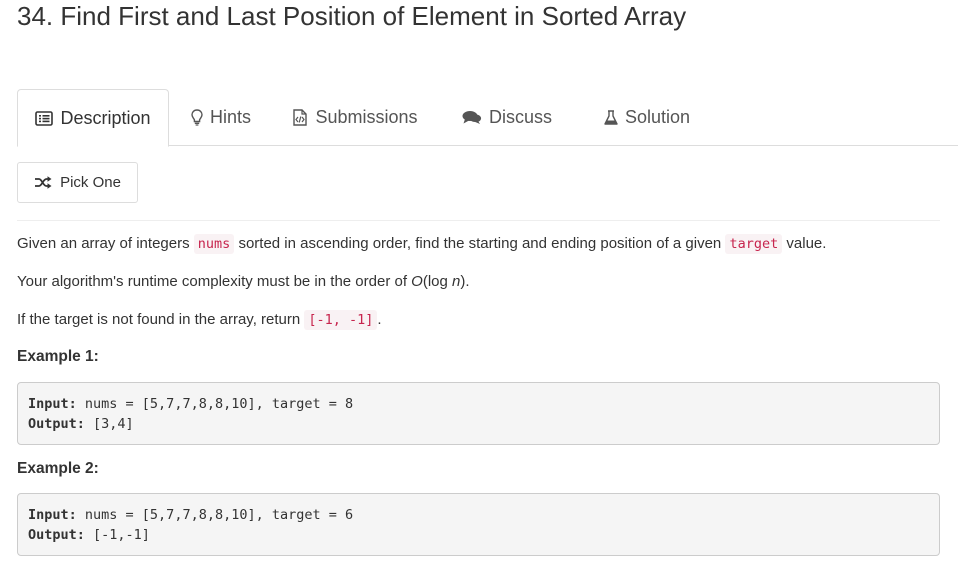 The image size is (958, 569). I want to click on text: value., so click(804, 243).